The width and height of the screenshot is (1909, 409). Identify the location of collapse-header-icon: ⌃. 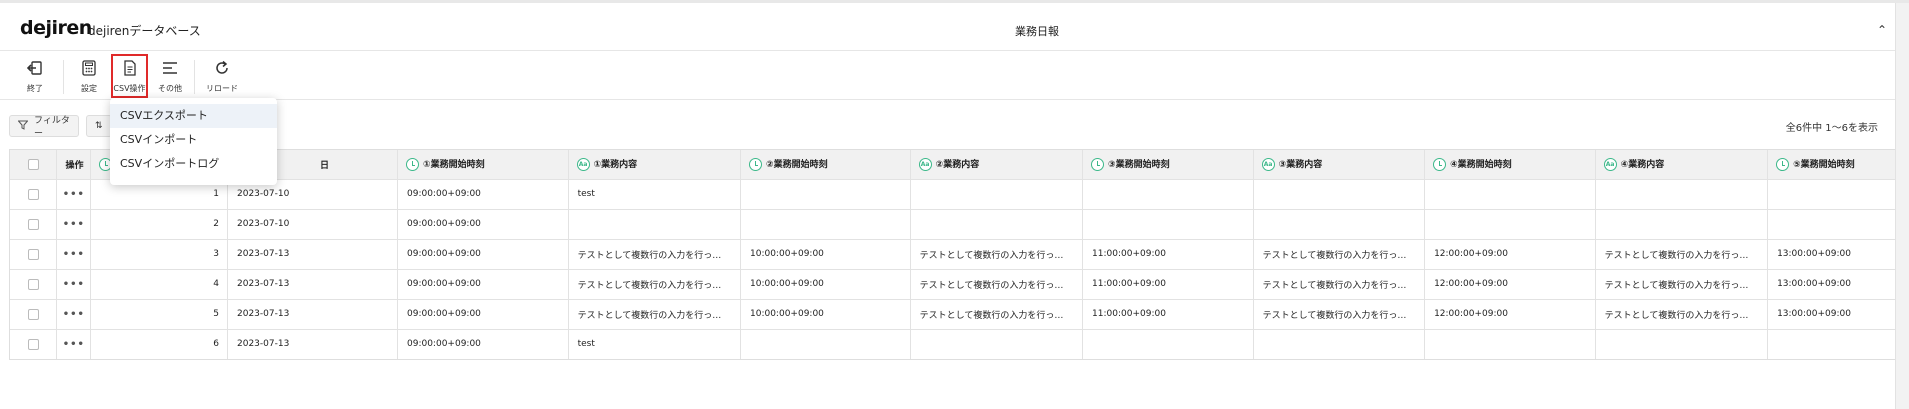
(1882, 30).